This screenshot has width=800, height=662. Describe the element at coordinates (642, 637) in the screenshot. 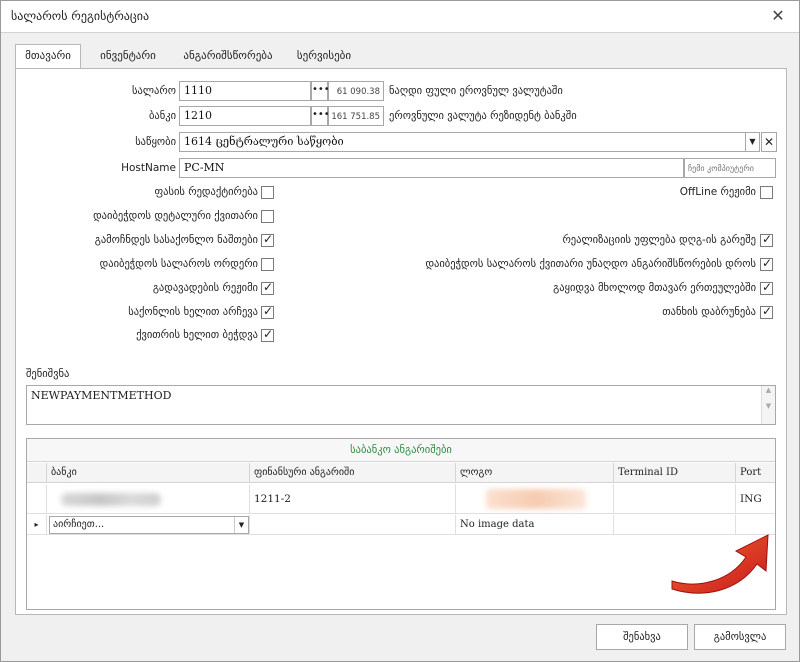

I see `save-button: შენახვა` at that location.